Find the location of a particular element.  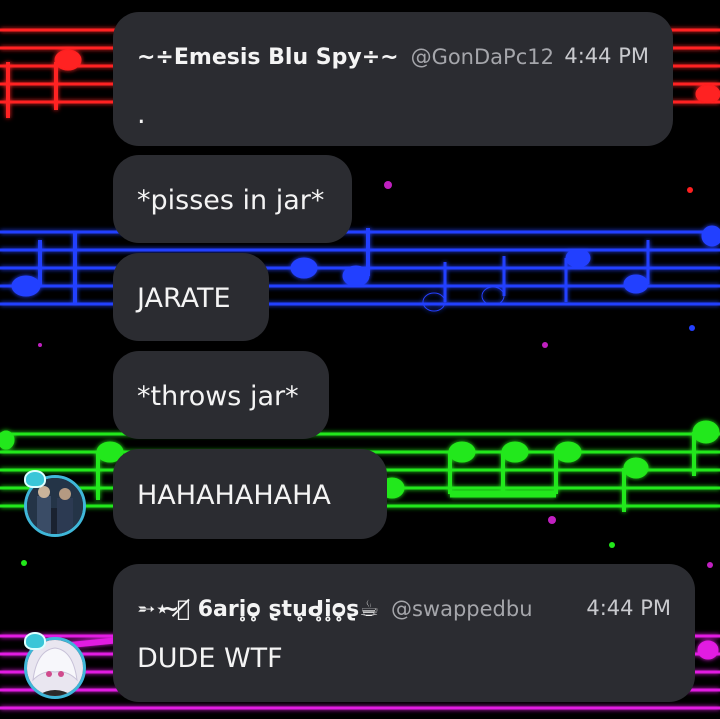

author-handle: @swappedbu is located at coordinates (462, 609).